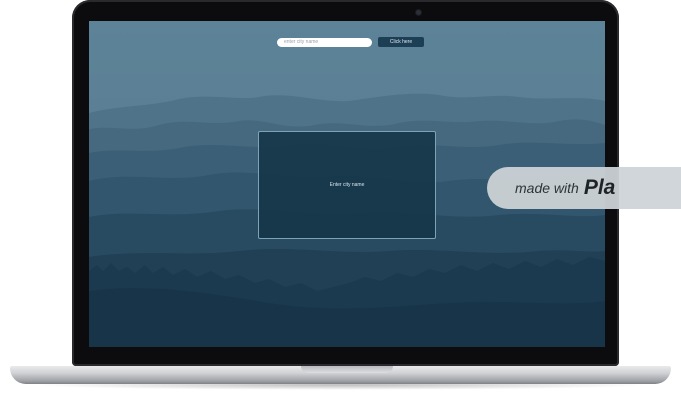 This screenshot has width=681, height=401. I want to click on badge-logo: Pla, so click(599, 187).